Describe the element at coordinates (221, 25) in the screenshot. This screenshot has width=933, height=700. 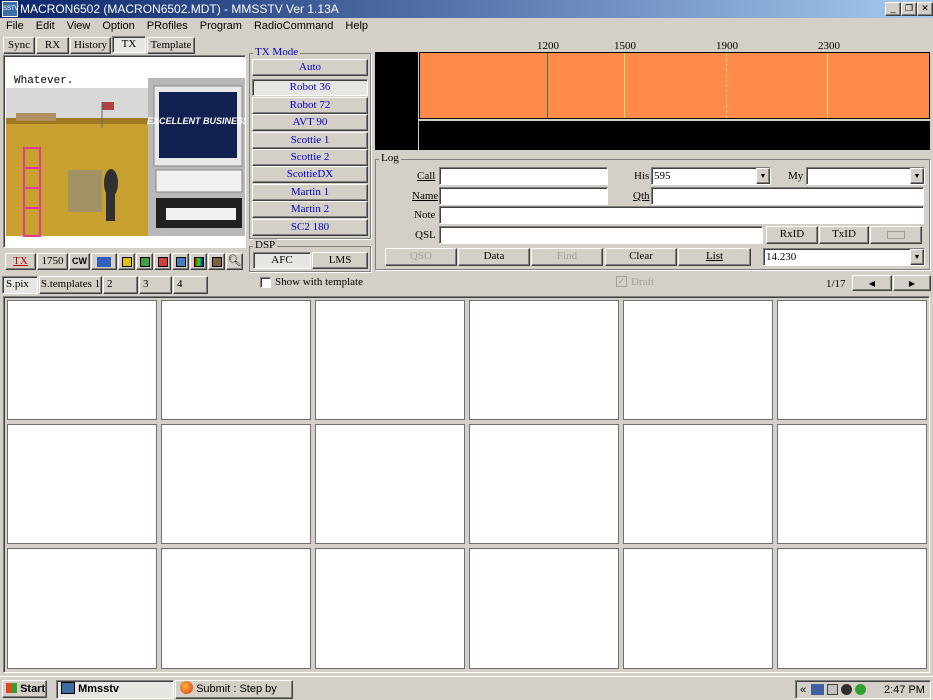
I see `menu-program: Program` at that location.